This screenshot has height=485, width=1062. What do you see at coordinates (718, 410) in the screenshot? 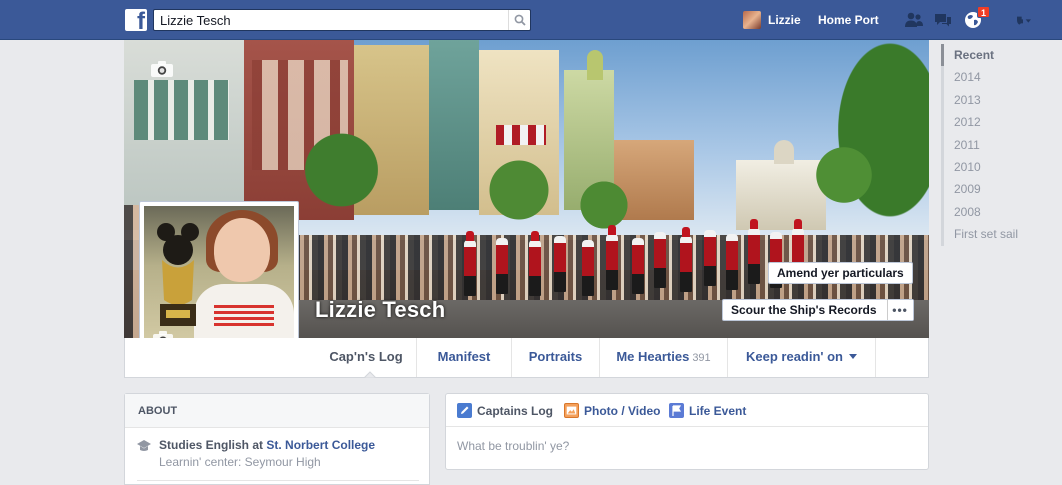
I see `life-event-tab-label: Life Event` at bounding box center [718, 410].